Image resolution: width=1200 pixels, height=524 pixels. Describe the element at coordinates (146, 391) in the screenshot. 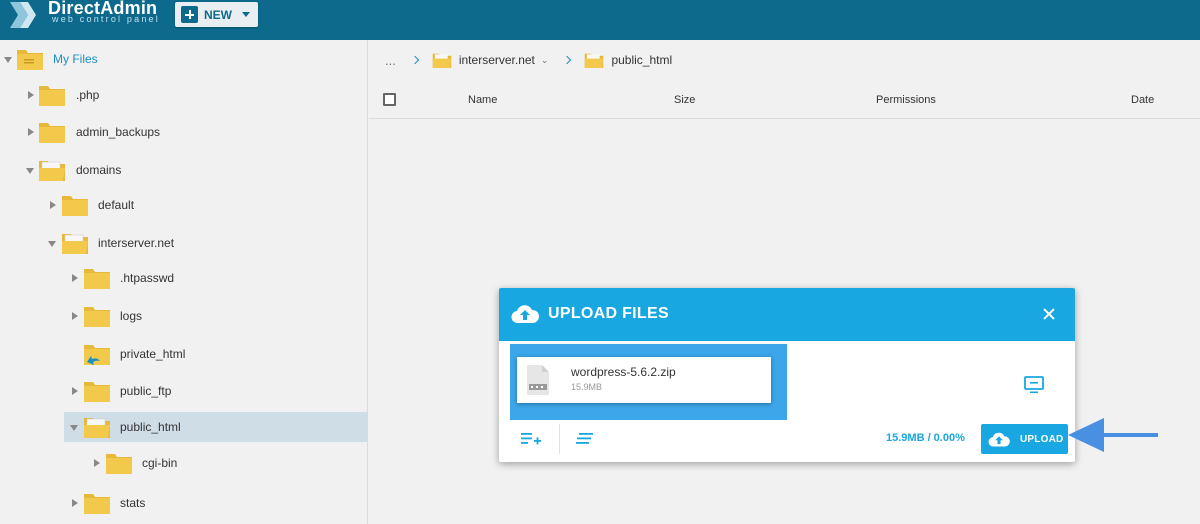

I see `tree-item-label: public_ftp` at that location.